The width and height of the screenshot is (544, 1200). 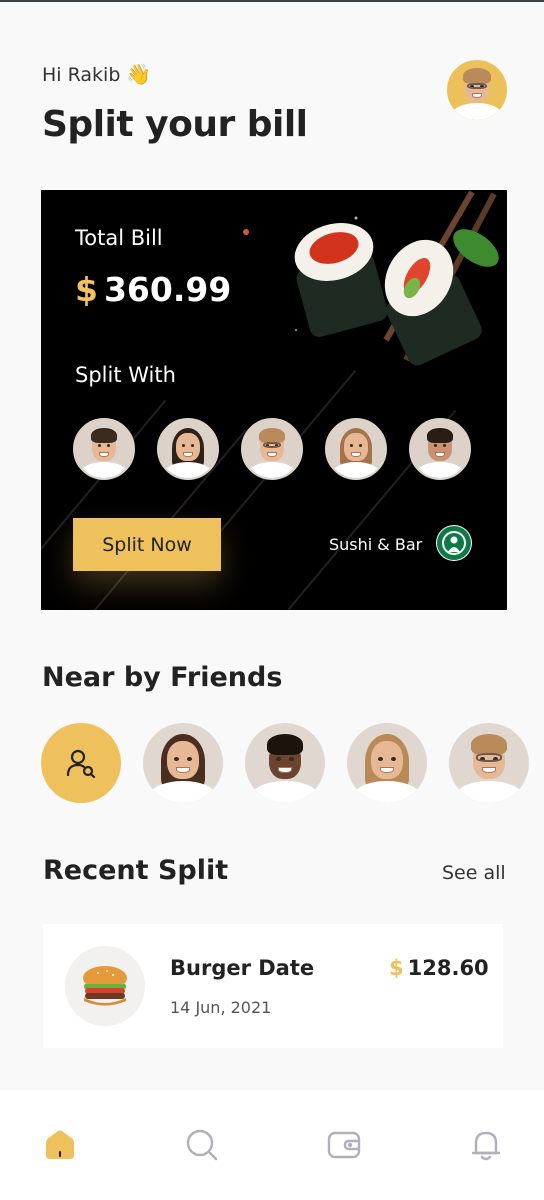 I want to click on user-search-icon, so click(x=81, y=764).